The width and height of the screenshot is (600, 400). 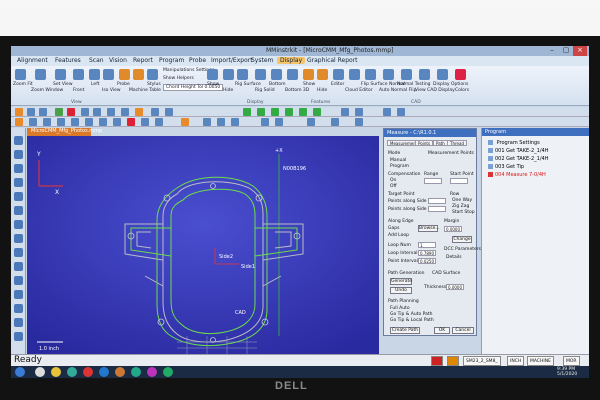 What do you see at coordinates (455, 287) in the screenshot?
I see `thickness-field: 0.0000` at bounding box center [455, 287].